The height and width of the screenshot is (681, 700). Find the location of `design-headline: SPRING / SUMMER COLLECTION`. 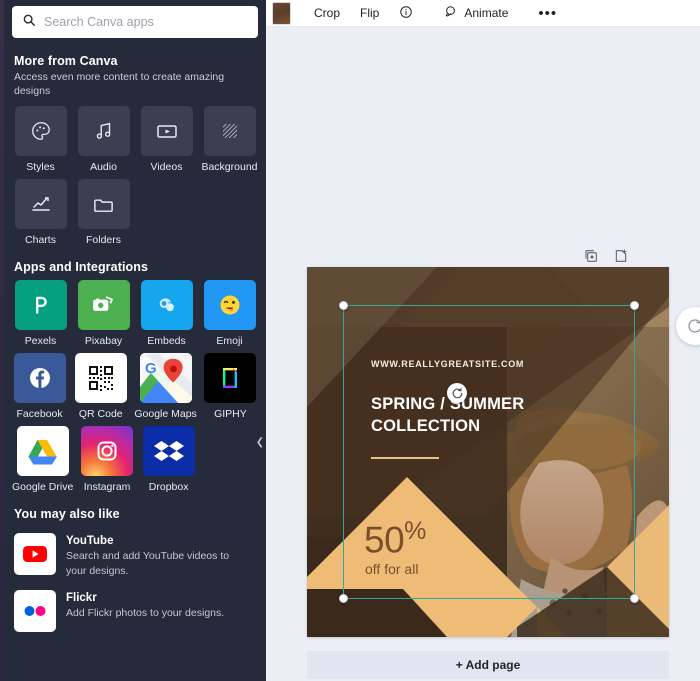

design-headline: SPRING / SUMMER COLLECTION is located at coordinates (447, 416).